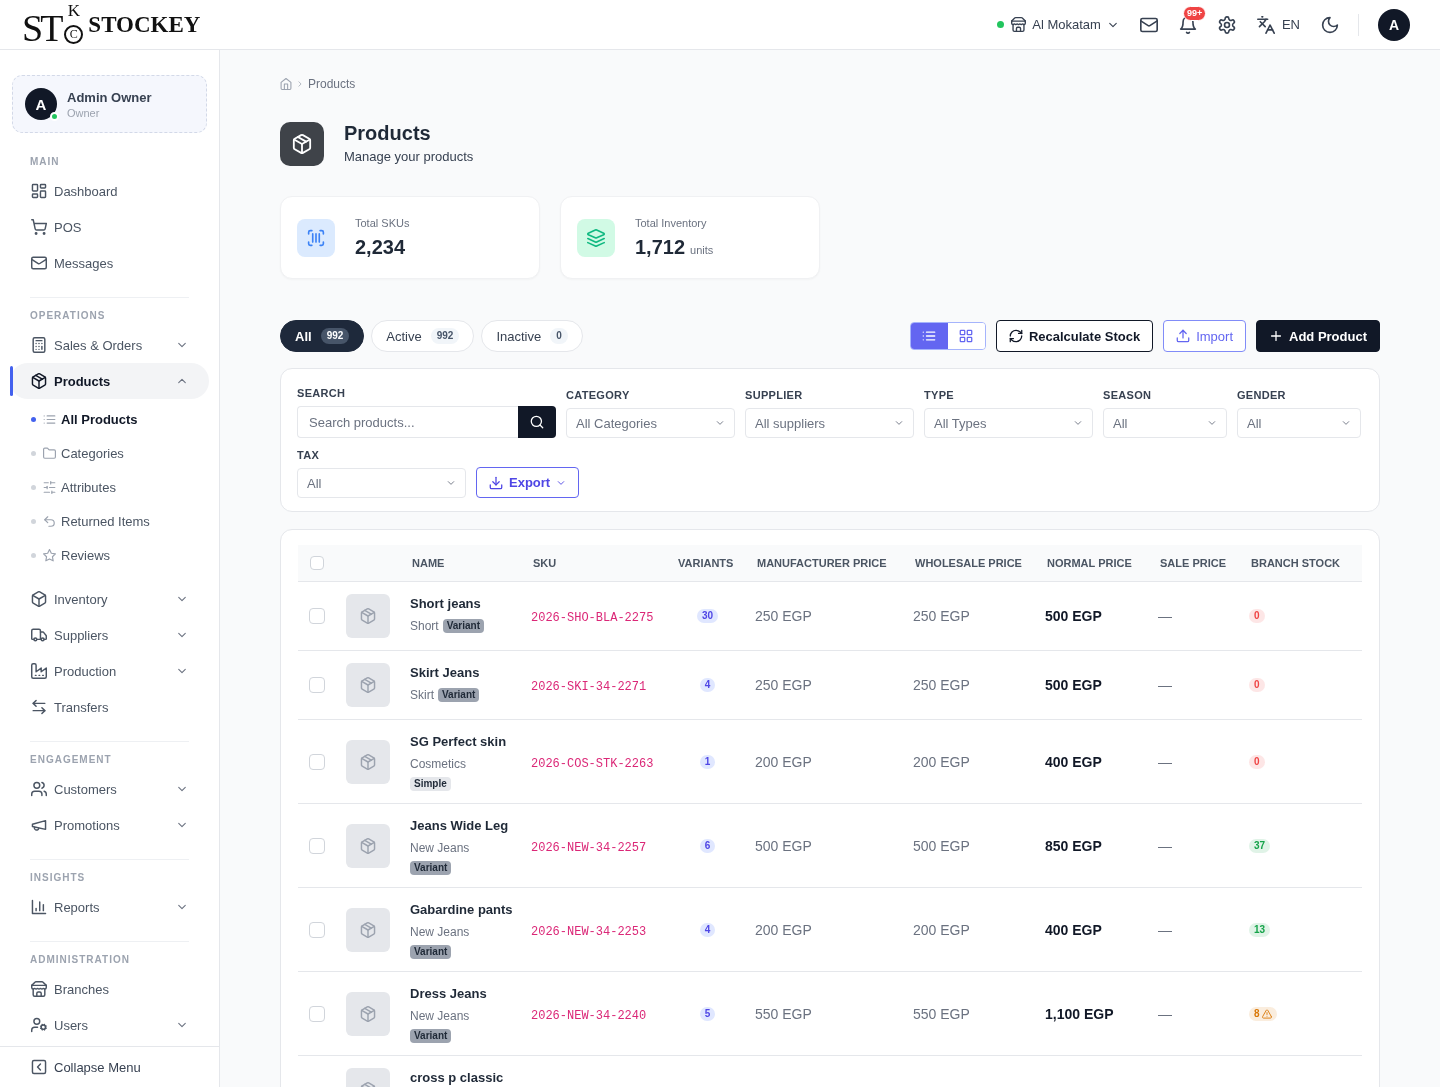 The width and height of the screenshot is (1440, 1087). Describe the element at coordinates (1226, 24) in the screenshot. I see `settings-icon` at that location.